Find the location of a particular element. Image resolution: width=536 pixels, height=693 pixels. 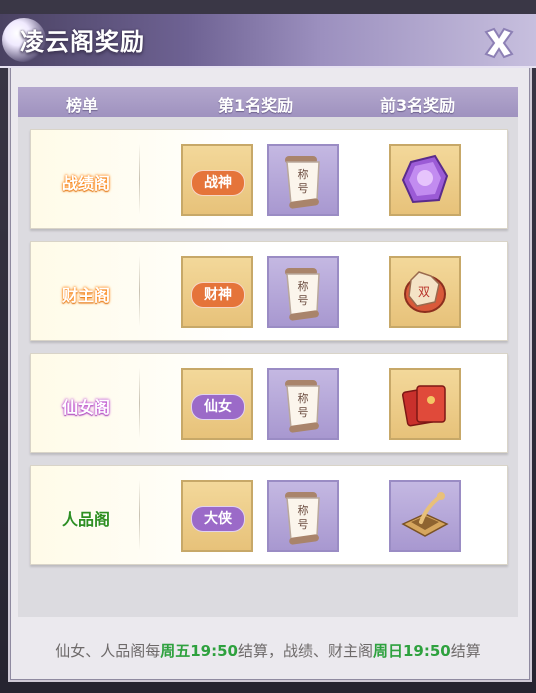

mortar-spoon-icon is located at coordinates (425, 514).